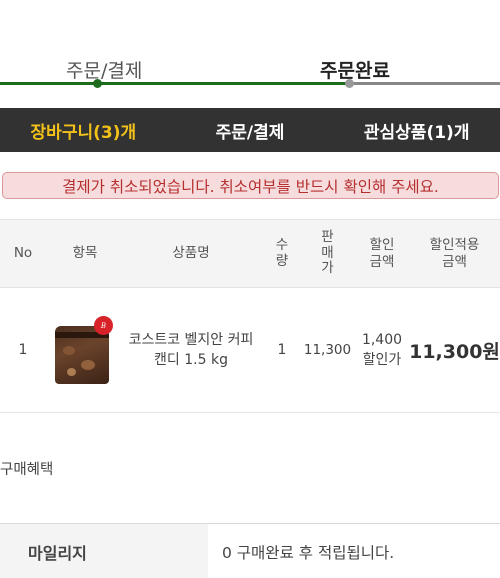  I want to click on header-quantity-label: 수량, so click(282, 252).